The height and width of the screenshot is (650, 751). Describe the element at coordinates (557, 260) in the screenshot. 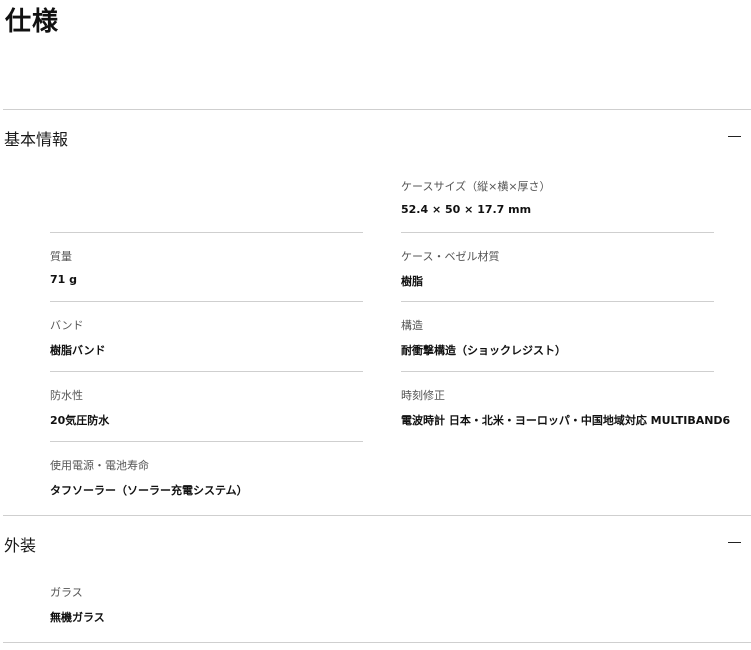

I see `spec-item-case-material: ケース・ベゼル材質 樹脂` at that location.